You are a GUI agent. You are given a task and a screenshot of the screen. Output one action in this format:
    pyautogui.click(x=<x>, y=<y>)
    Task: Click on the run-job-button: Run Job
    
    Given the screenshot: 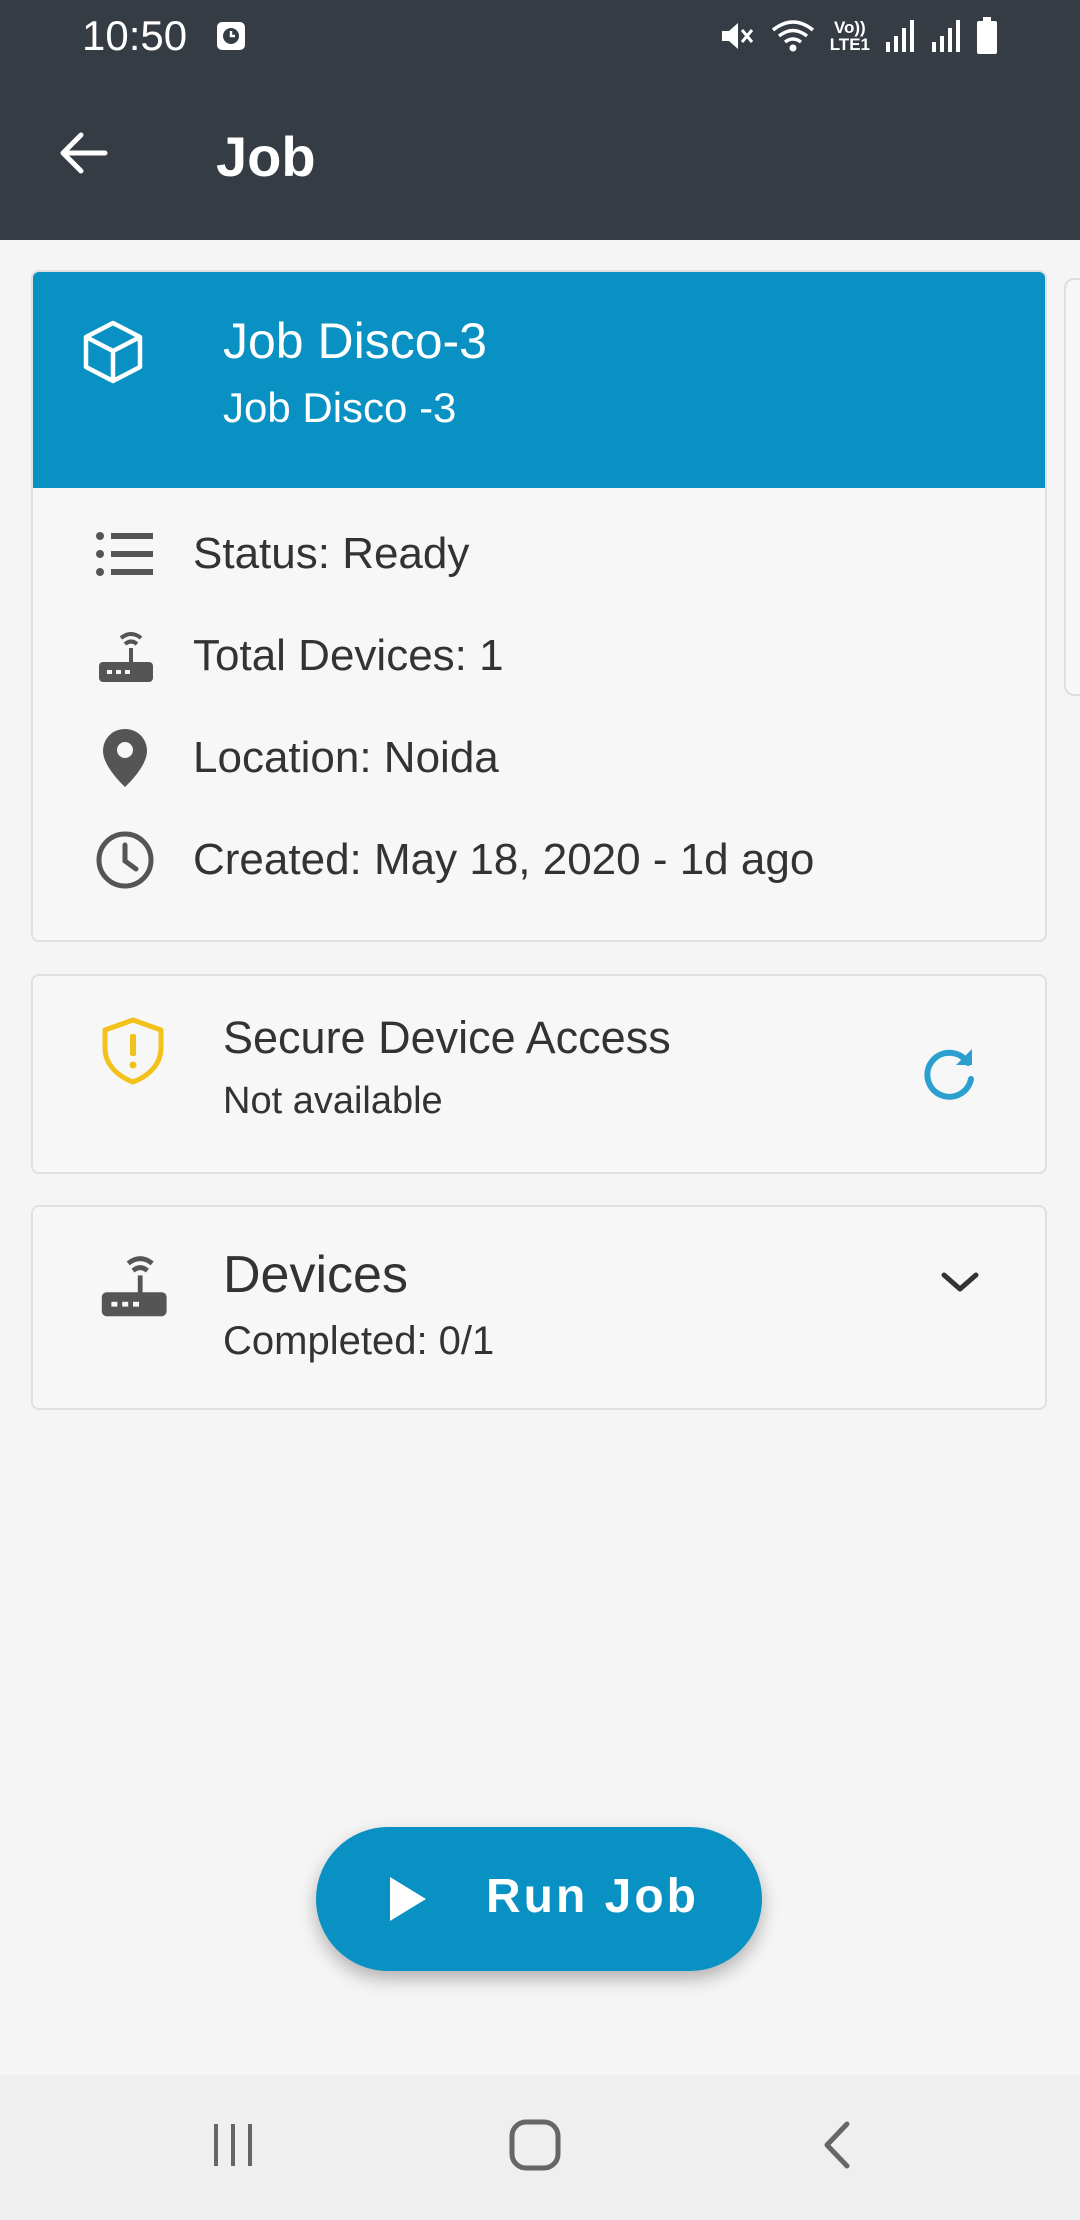 What is the action you would take?
    pyautogui.click(x=539, y=1899)
    